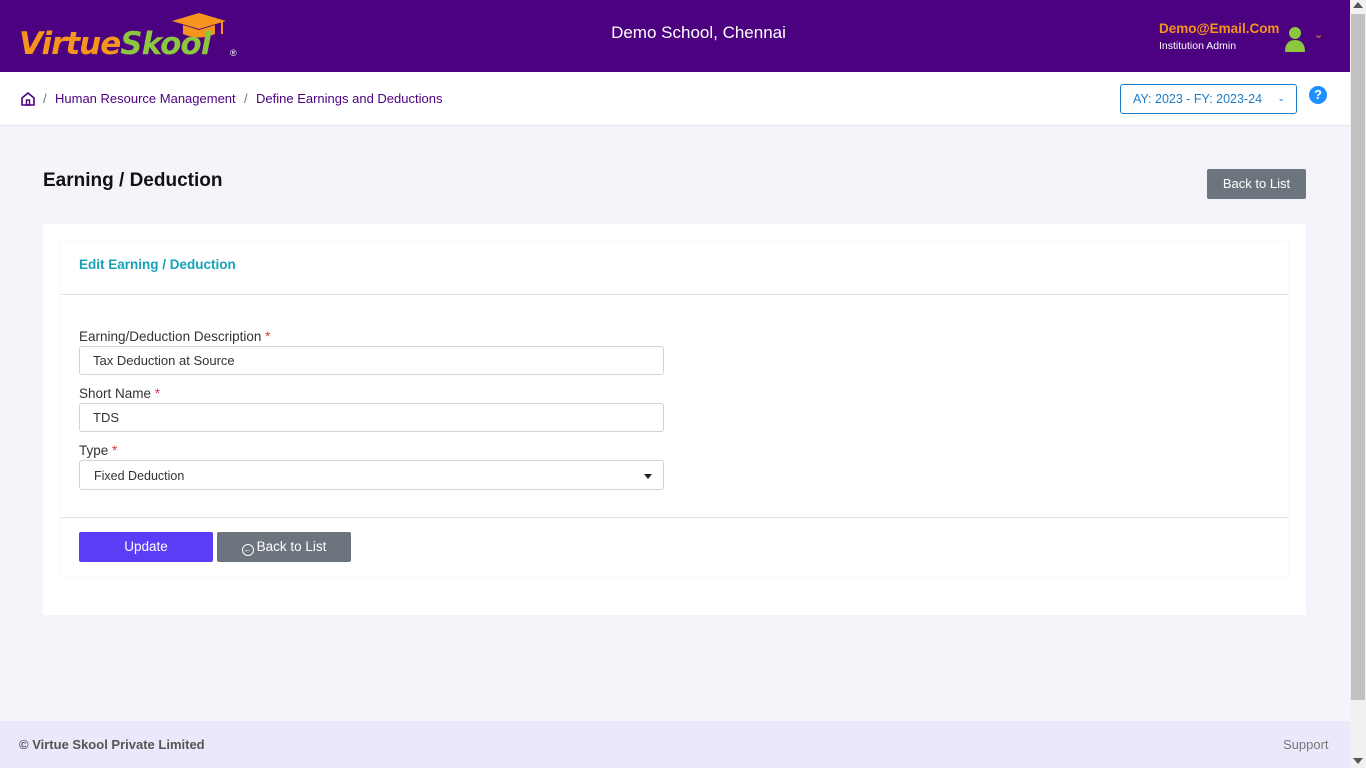  What do you see at coordinates (648, 476) in the screenshot?
I see `caret-down-icon` at bounding box center [648, 476].